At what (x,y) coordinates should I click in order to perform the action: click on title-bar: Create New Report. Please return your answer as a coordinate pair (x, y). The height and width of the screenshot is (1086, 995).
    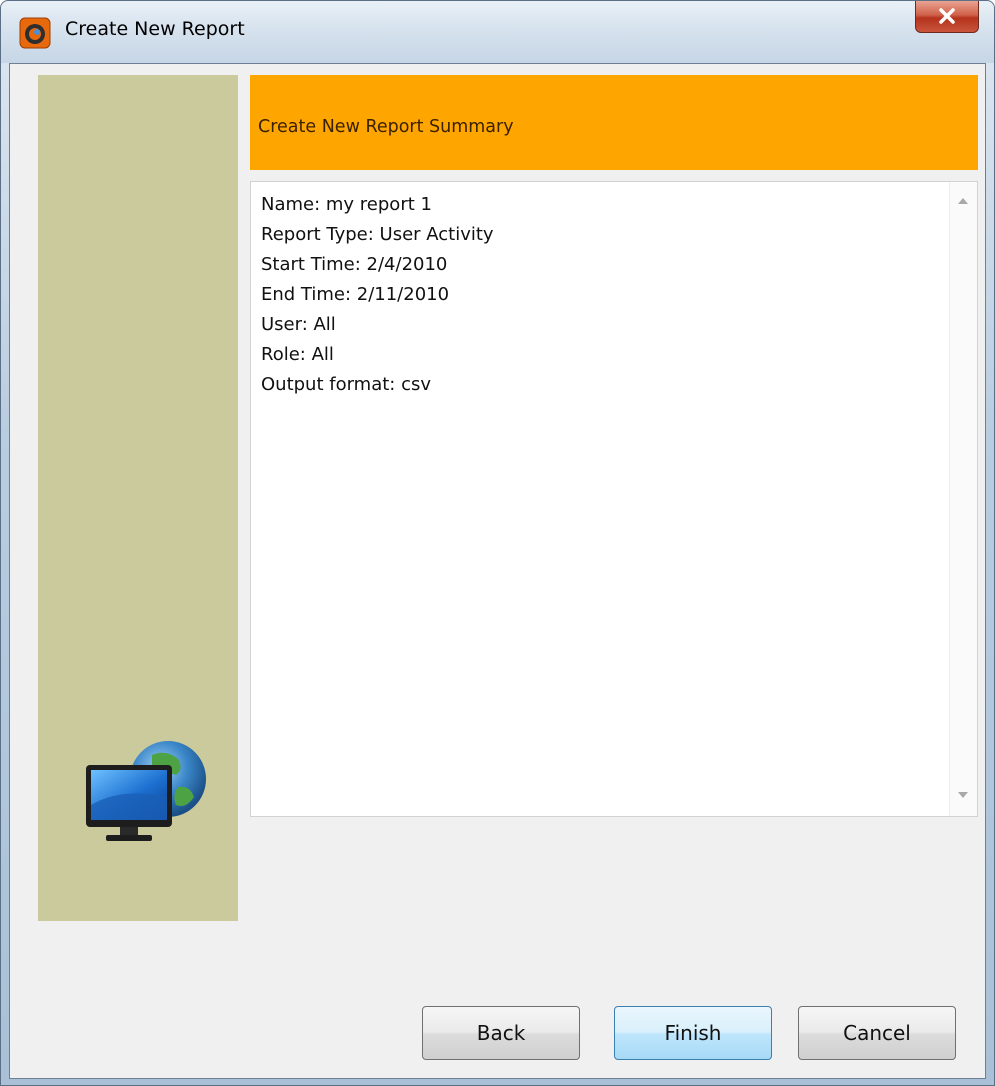
    Looking at the image, I should click on (497, 32).